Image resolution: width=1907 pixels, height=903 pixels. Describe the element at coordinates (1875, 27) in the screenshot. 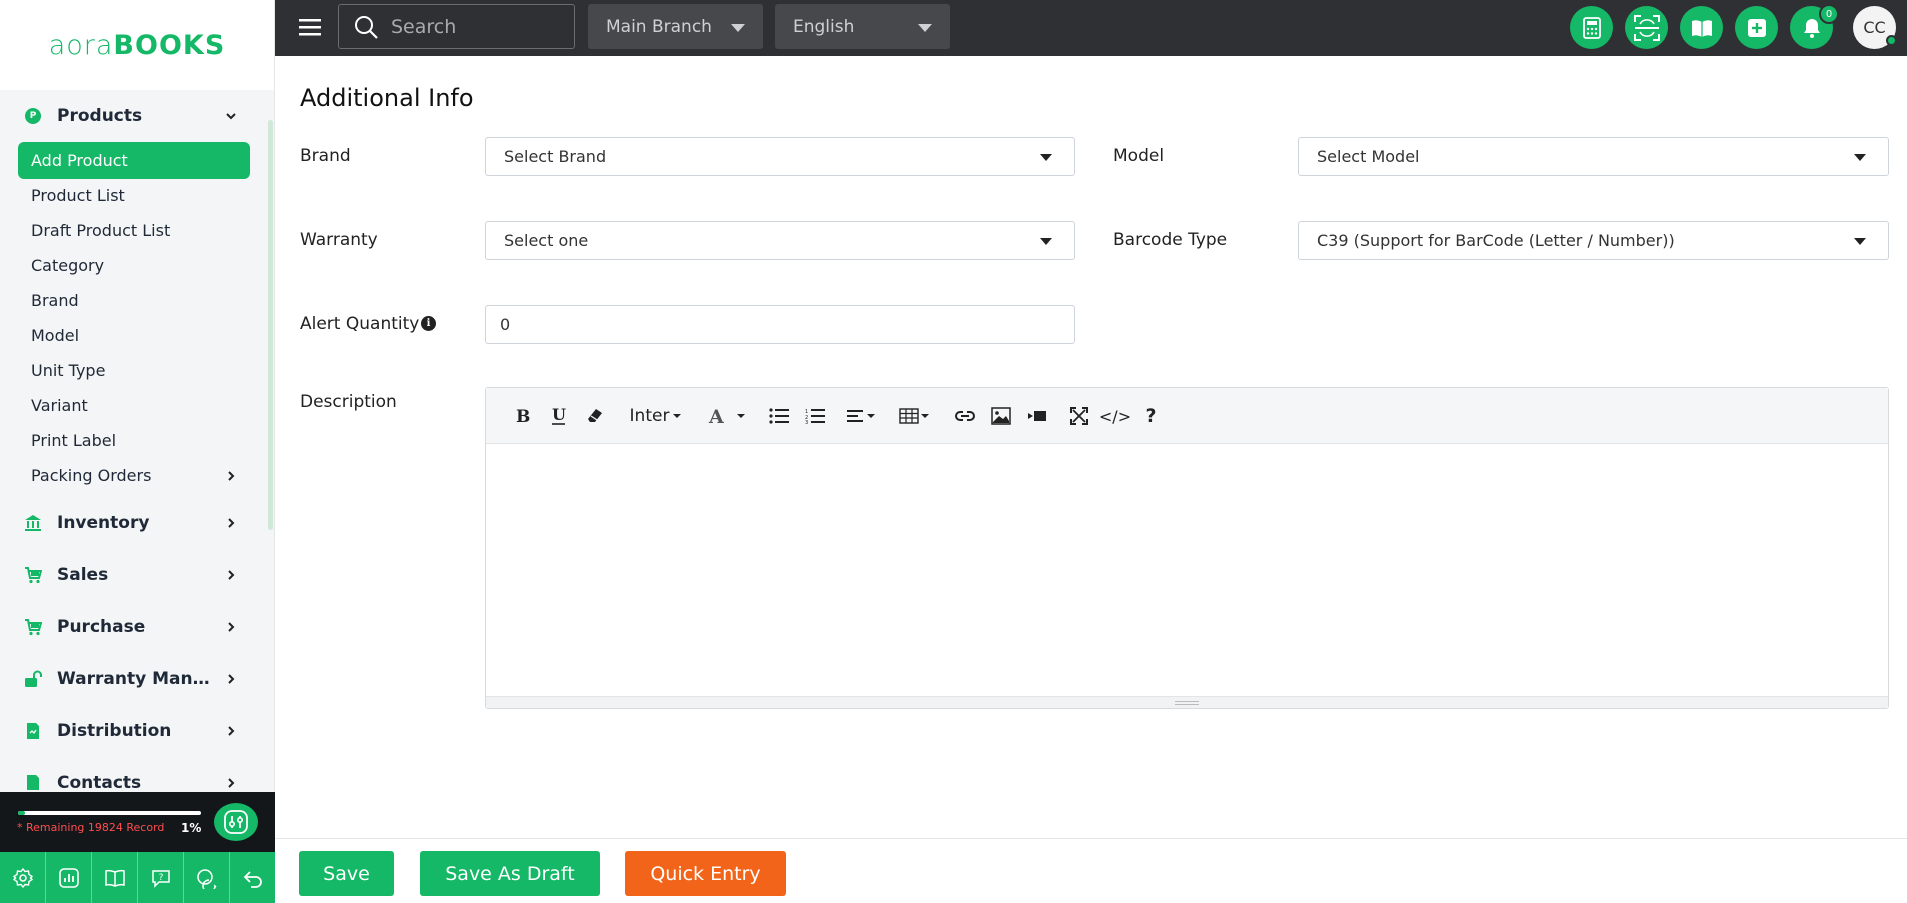

I see `user-avatar: CC` at that location.